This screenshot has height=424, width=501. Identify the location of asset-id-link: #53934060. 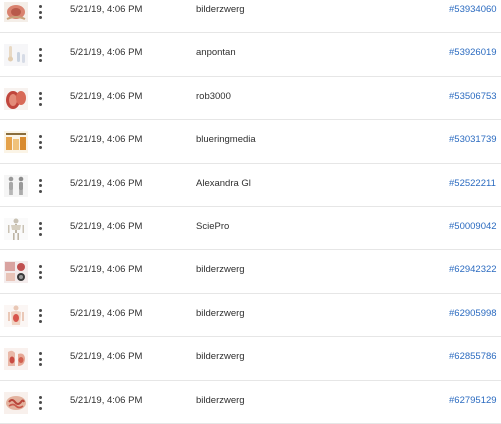
(473, 9).